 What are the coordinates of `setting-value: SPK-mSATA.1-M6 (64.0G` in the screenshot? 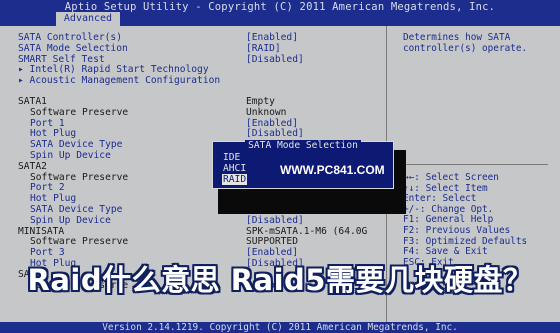 It's located at (307, 231).